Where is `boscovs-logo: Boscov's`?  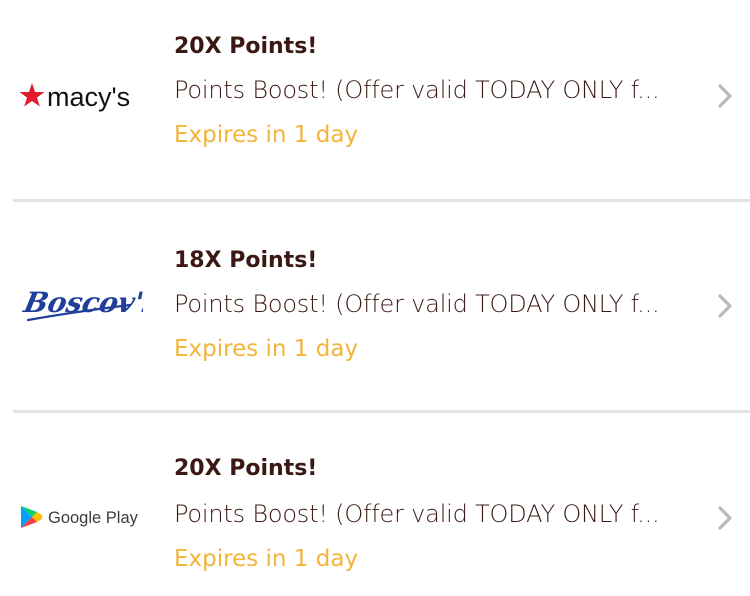
boscovs-logo: Boscov's is located at coordinates (90, 302).